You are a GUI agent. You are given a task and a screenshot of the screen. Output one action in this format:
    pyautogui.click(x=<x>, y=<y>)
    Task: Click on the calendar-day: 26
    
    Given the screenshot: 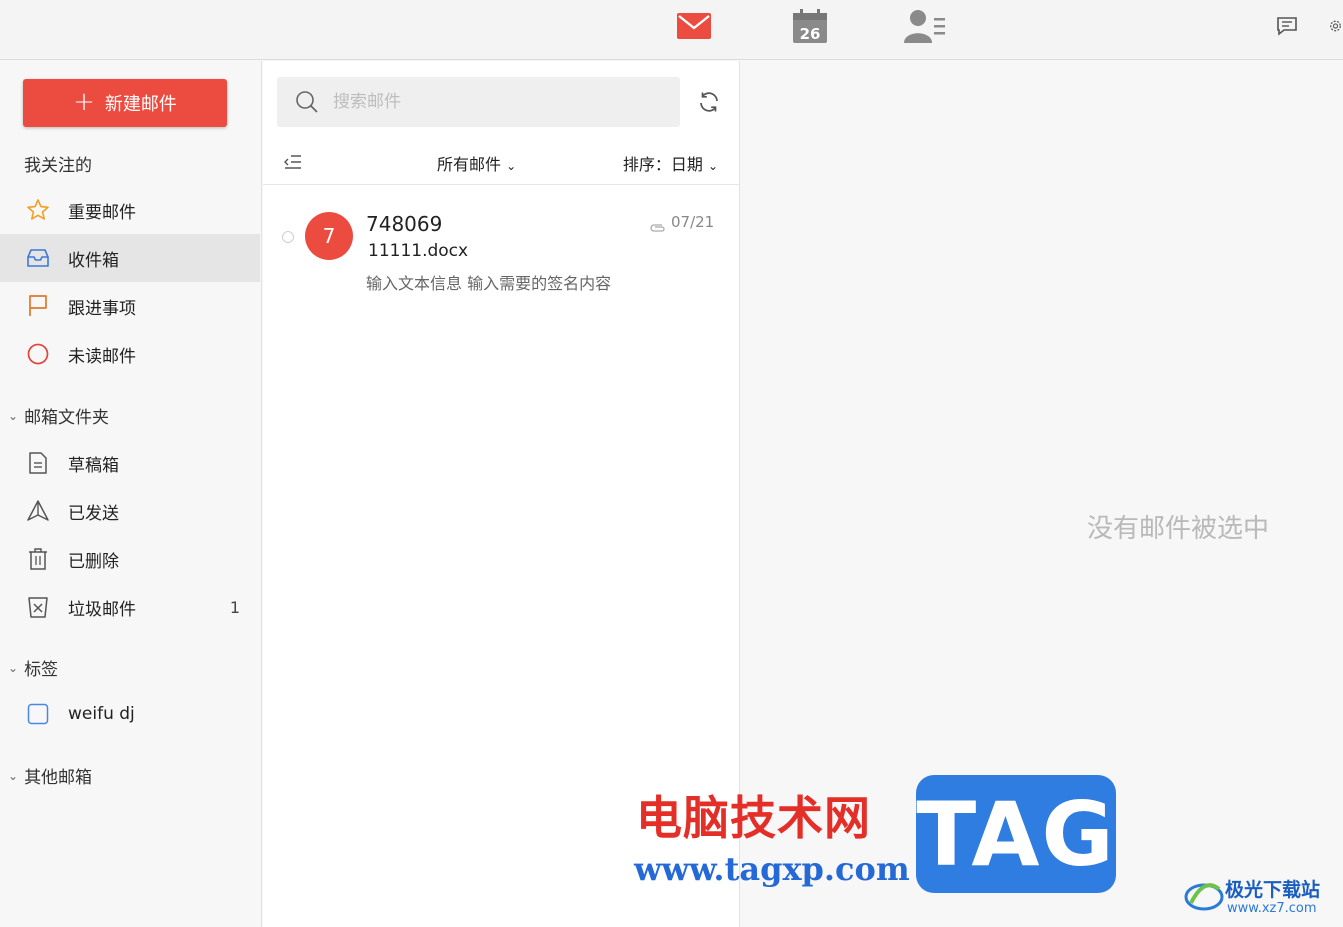 What is the action you would take?
    pyautogui.click(x=810, y=34)
    